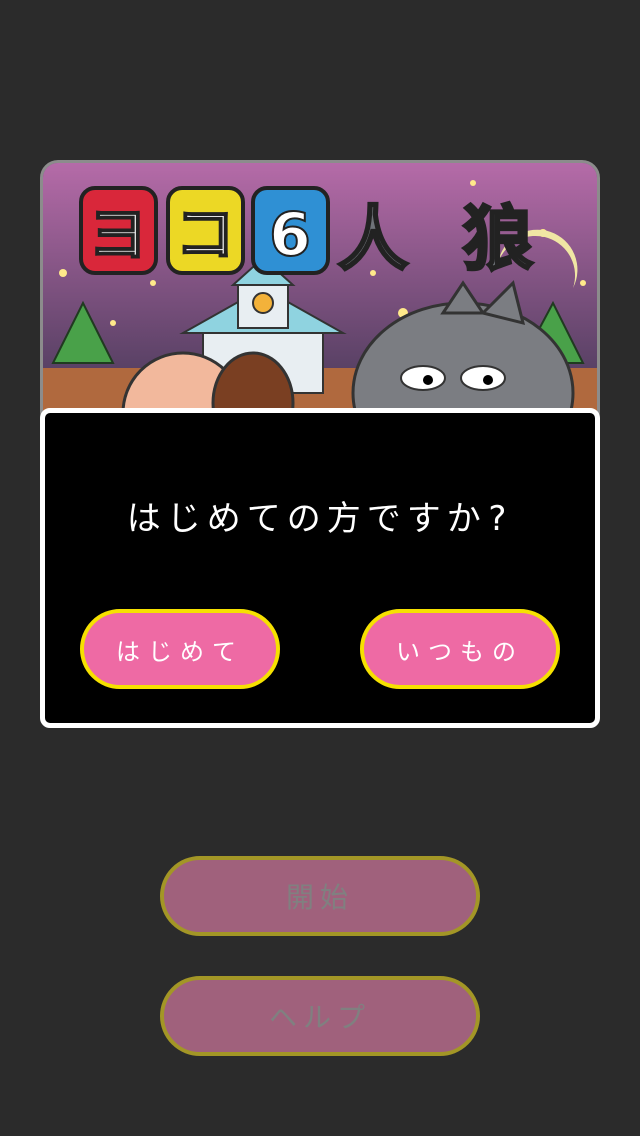  What do you see at coordinates (498, 239) in the screenshot?
I see `svg-text: 狼` at bounding box center [498, 239].